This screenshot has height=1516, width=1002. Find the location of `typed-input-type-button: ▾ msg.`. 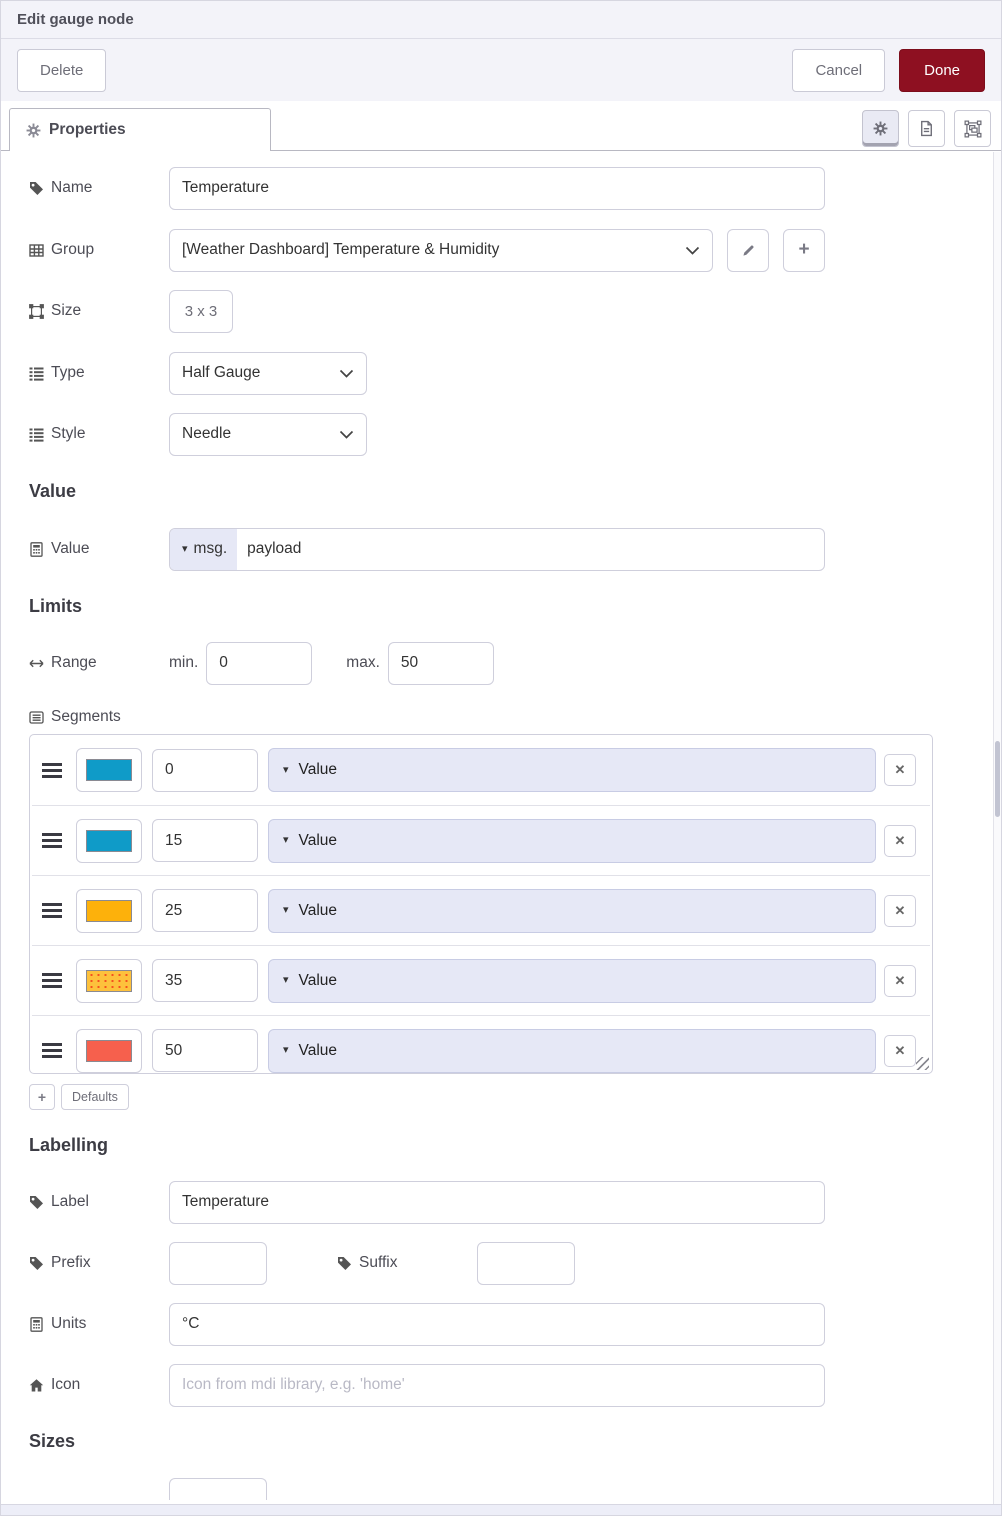

typed-input-type-button: ▾ msg. is located at coordinates (204, 549).